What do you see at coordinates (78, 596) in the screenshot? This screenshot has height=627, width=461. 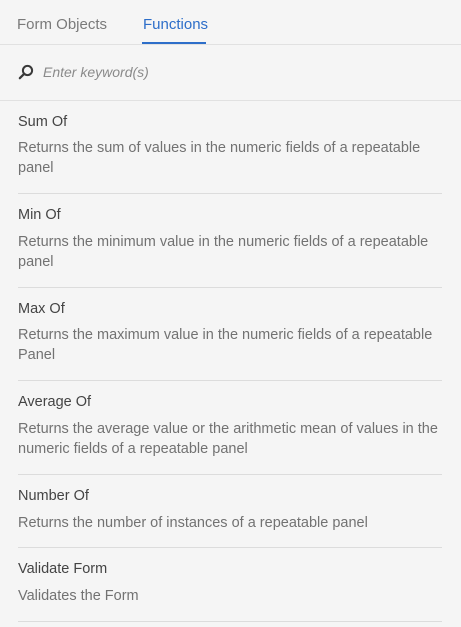 I see `function-description: Validates the Form` at bounding box center [78, 596].